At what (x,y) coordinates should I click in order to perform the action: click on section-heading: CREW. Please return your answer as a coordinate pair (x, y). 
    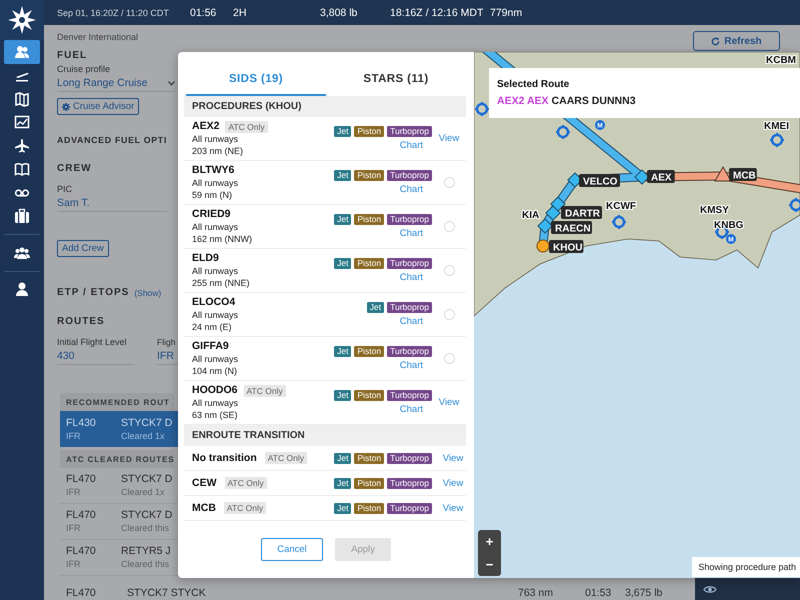
    Looking at the image, I should click on (74, 169).